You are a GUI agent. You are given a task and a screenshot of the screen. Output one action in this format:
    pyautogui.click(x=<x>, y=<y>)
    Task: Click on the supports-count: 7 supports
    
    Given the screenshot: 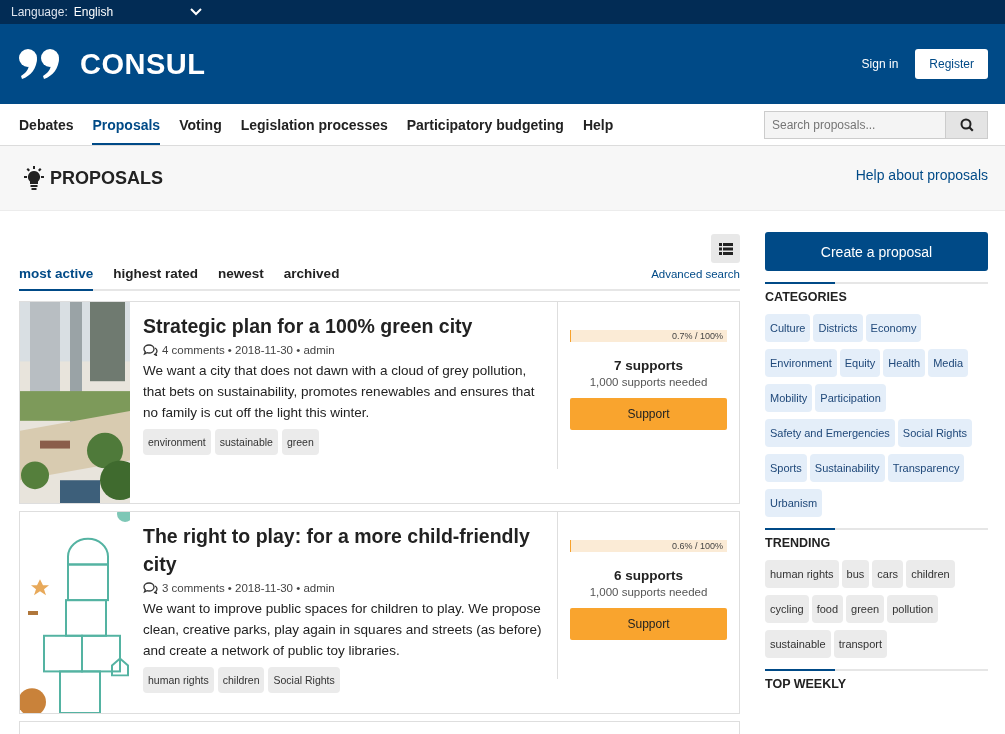 What is the action you would take?
    pyautogui.click(x=648, y=365)
    